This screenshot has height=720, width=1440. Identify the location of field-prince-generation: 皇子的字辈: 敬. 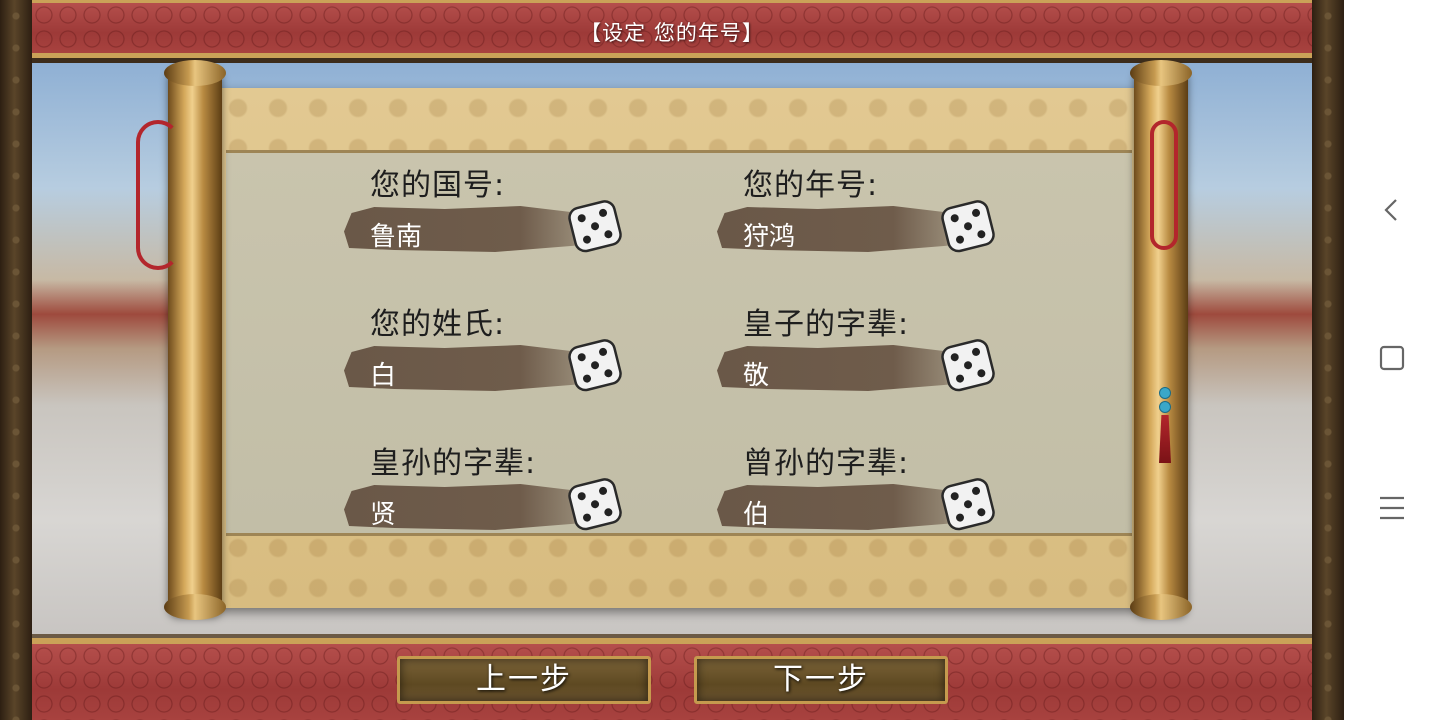
(867, 359).